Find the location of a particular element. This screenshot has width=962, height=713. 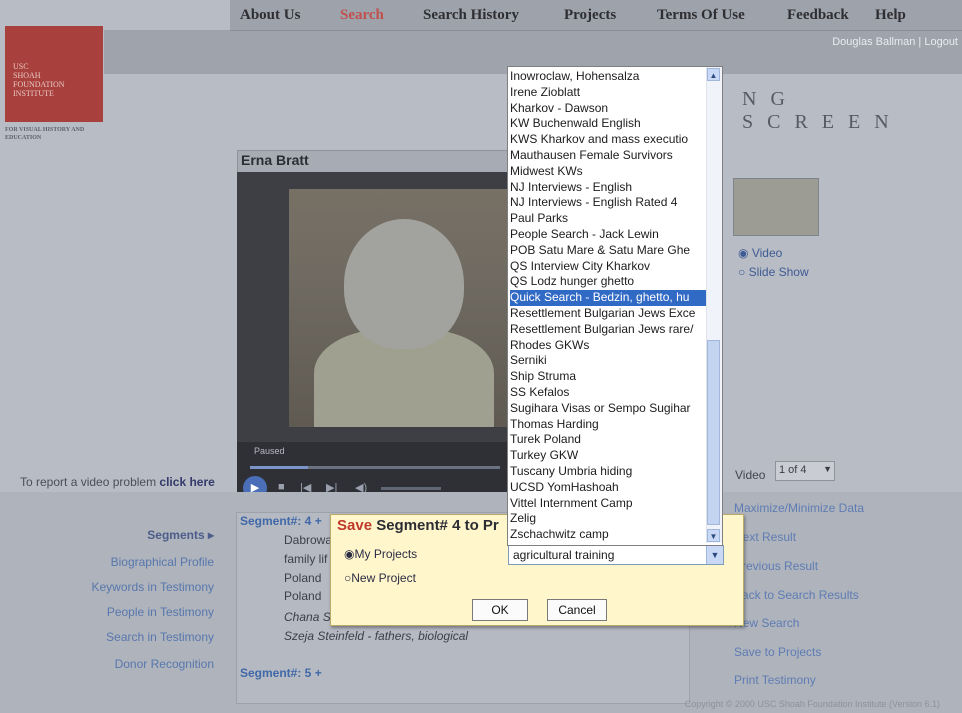

radio-slide-show: ○ Slide Show is located at coordinates (773, 272).